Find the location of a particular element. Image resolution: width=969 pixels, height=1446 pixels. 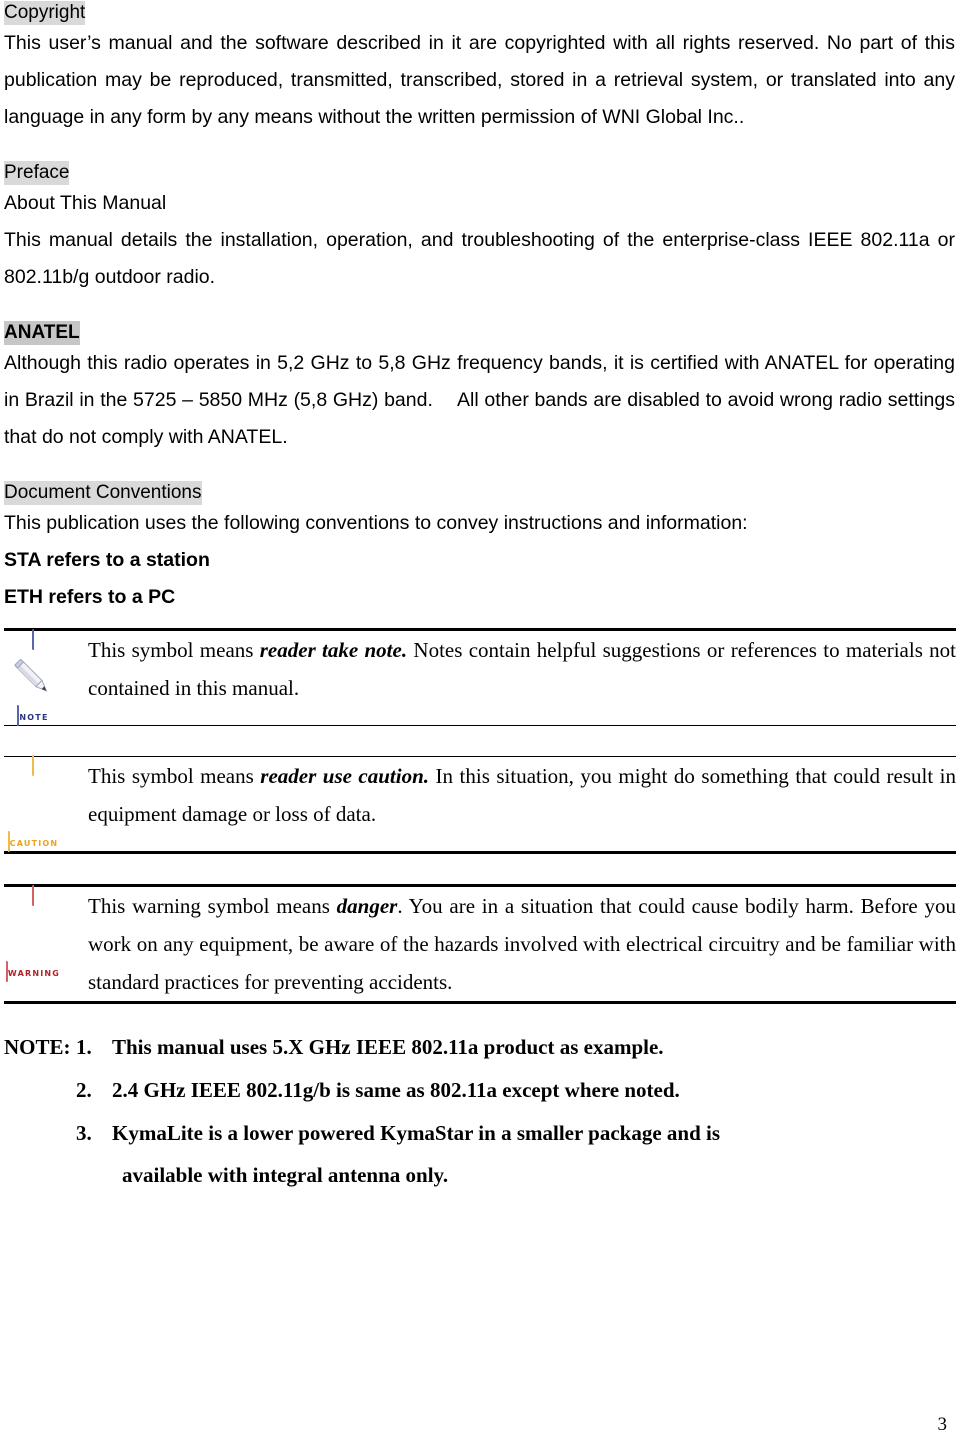

note-text-before: This symbol means is located at coordinates (174, 650).